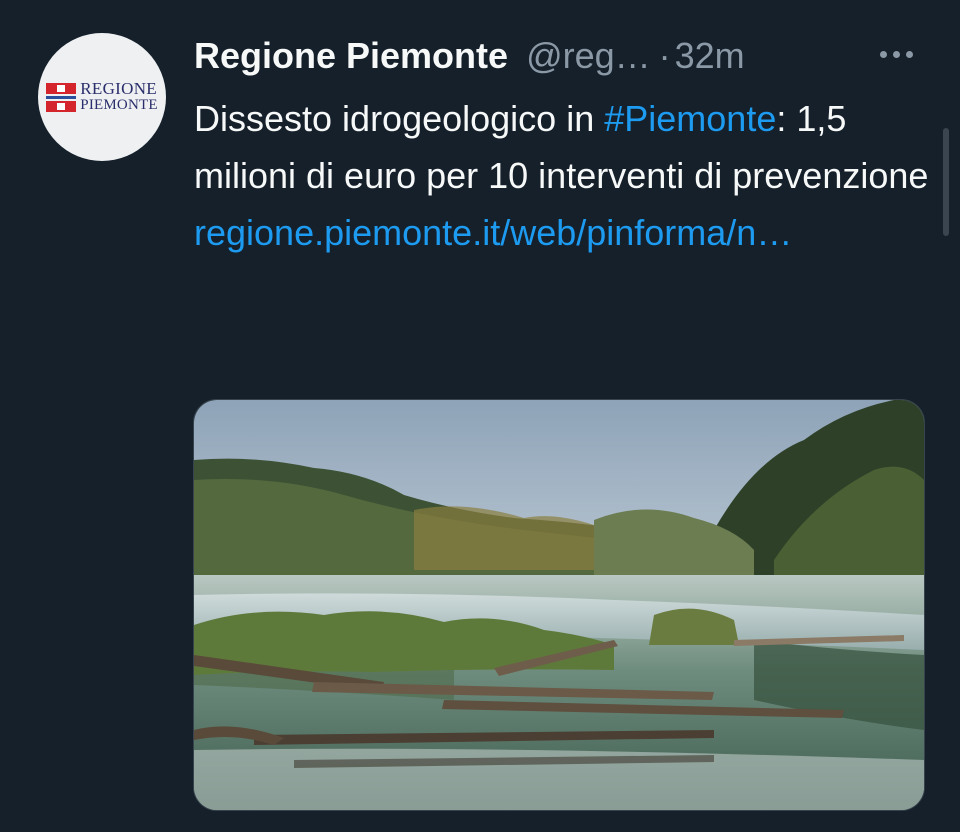 The height and width of the screenshot is (832, 960). What do you see at coordinates (946, 182) in the screenshot?
I see `scrollbar` at bounding box center [946, 182].